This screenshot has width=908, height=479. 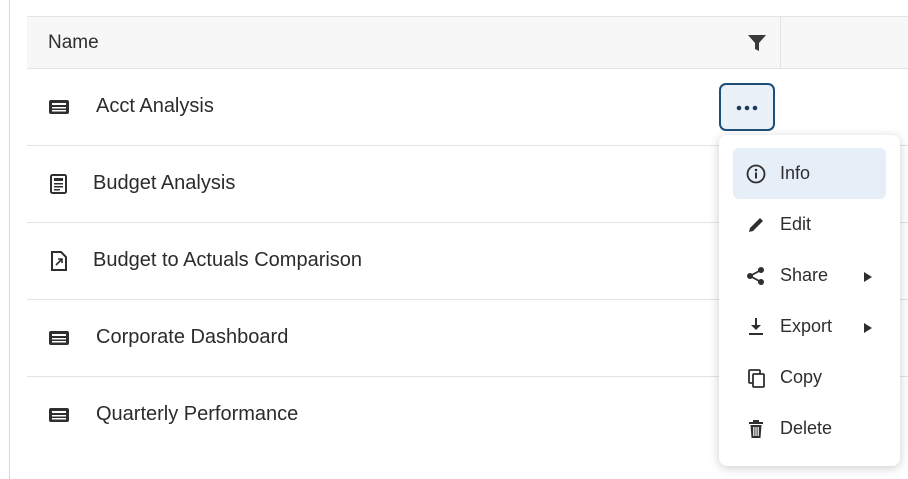 I want to click on context-menu: Info Edit Share Export Copy Delete, so click(x=809, y=300).